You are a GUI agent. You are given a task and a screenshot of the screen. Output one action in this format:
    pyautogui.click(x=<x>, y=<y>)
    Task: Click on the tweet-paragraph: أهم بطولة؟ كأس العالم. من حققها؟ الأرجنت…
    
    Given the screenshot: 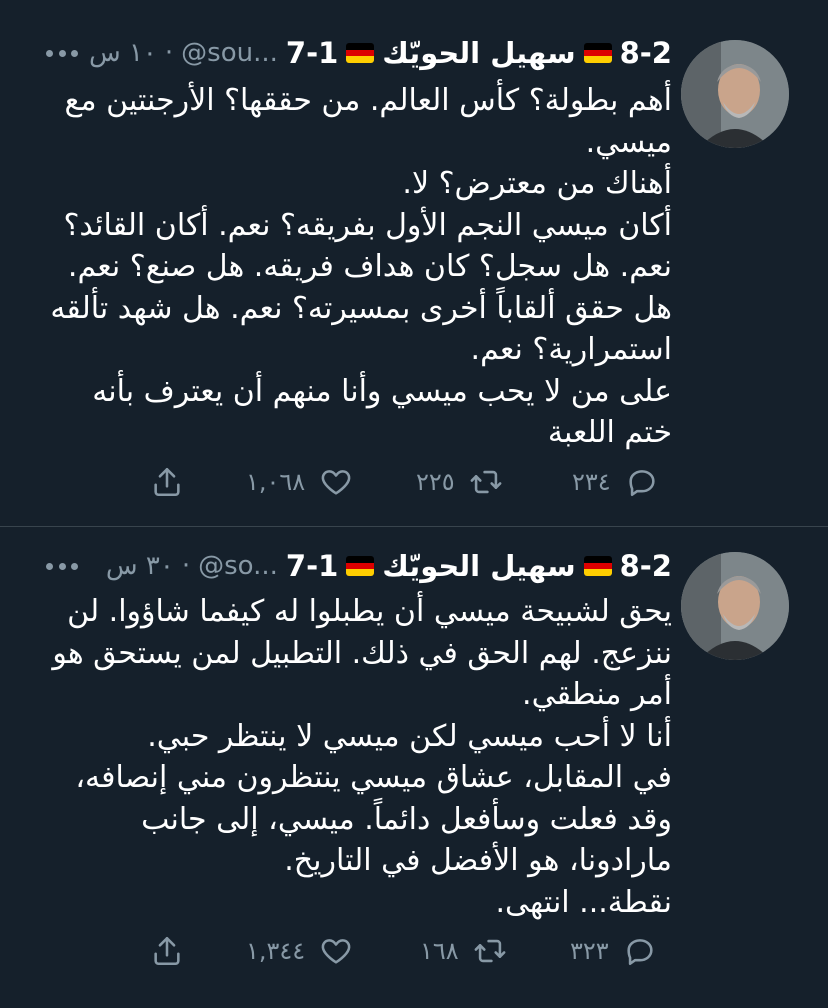 What is the action you would take?
    pyautogui.click(x=368, y=121)
    